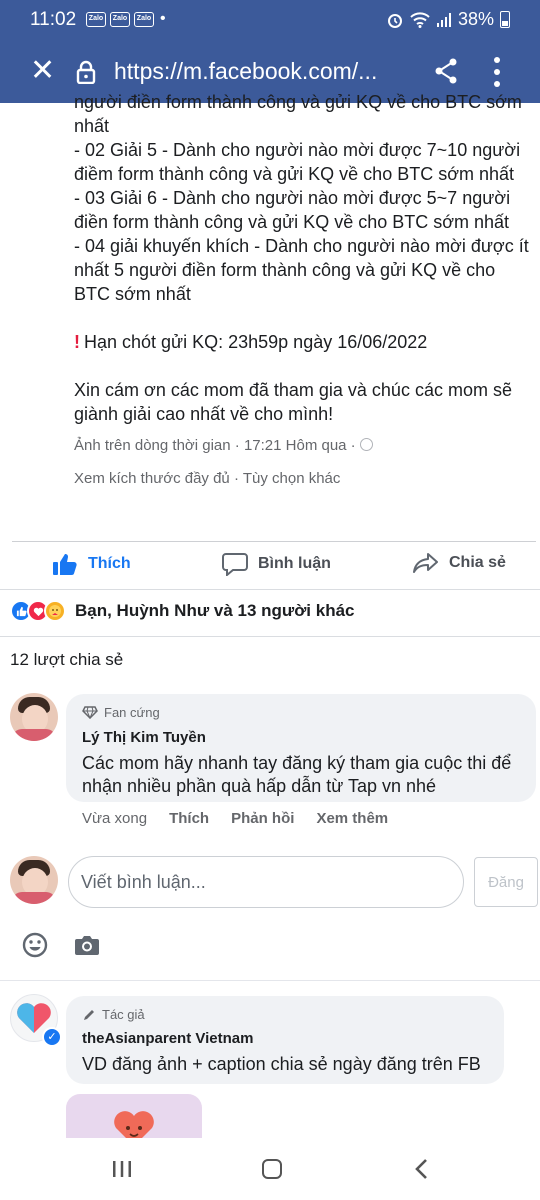 The height and width of the screenshot is (1200, 540). I want to click on author-badge: Tác giả, so click(113, 1014).